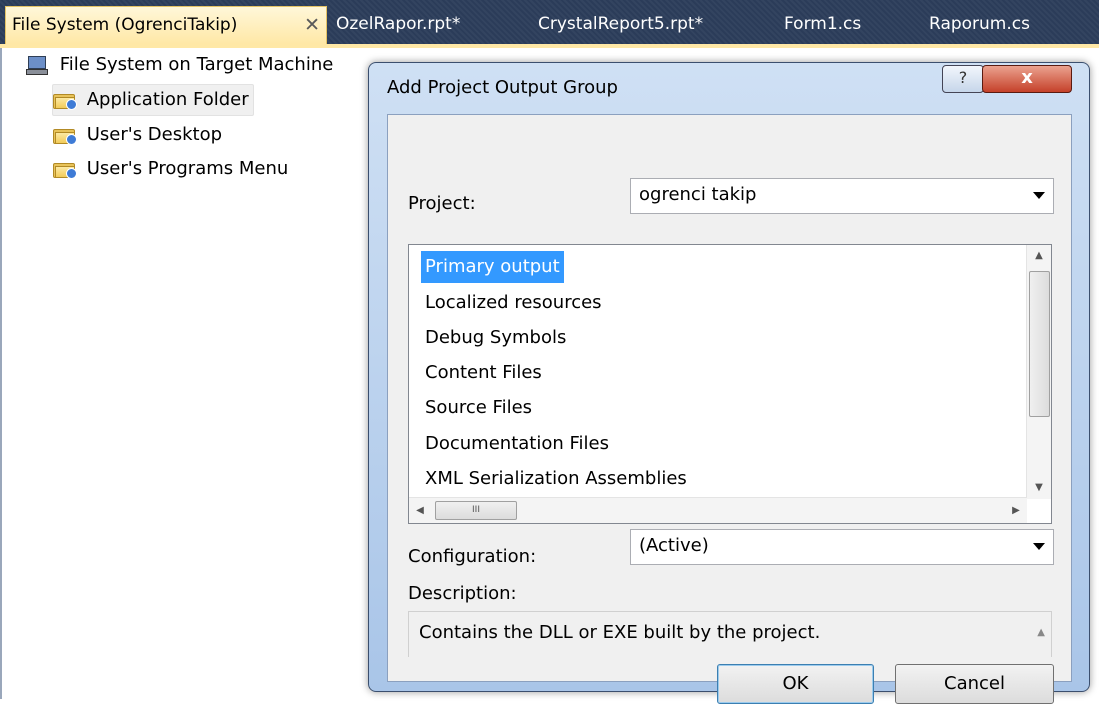  What do you see at coordinates (196, 64) in the screenshot?
I see `tree-root-label: File System on Target Machine` at bounding box center [196, 64].